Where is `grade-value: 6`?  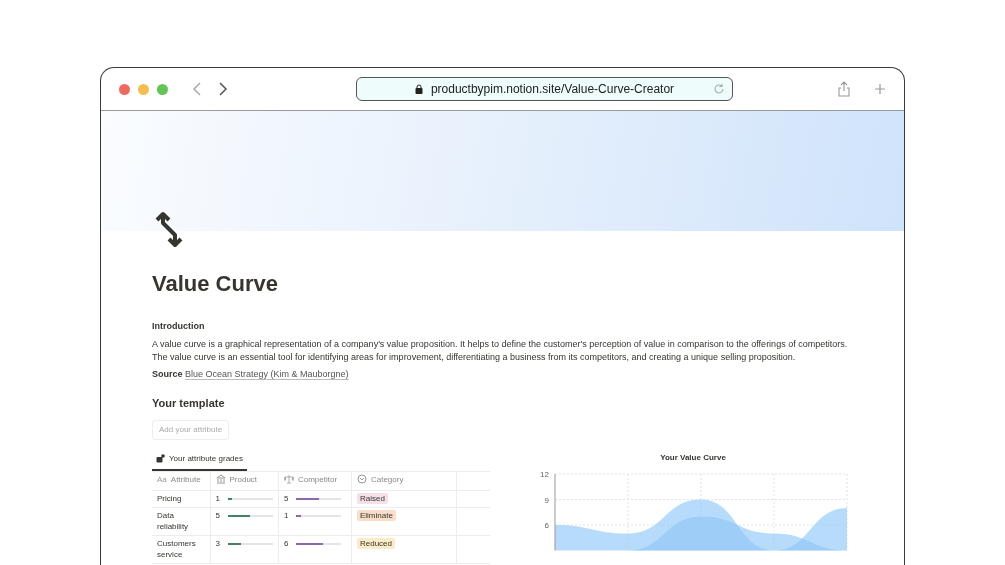 grade-value: 6 is located at coordinates (286, 543).